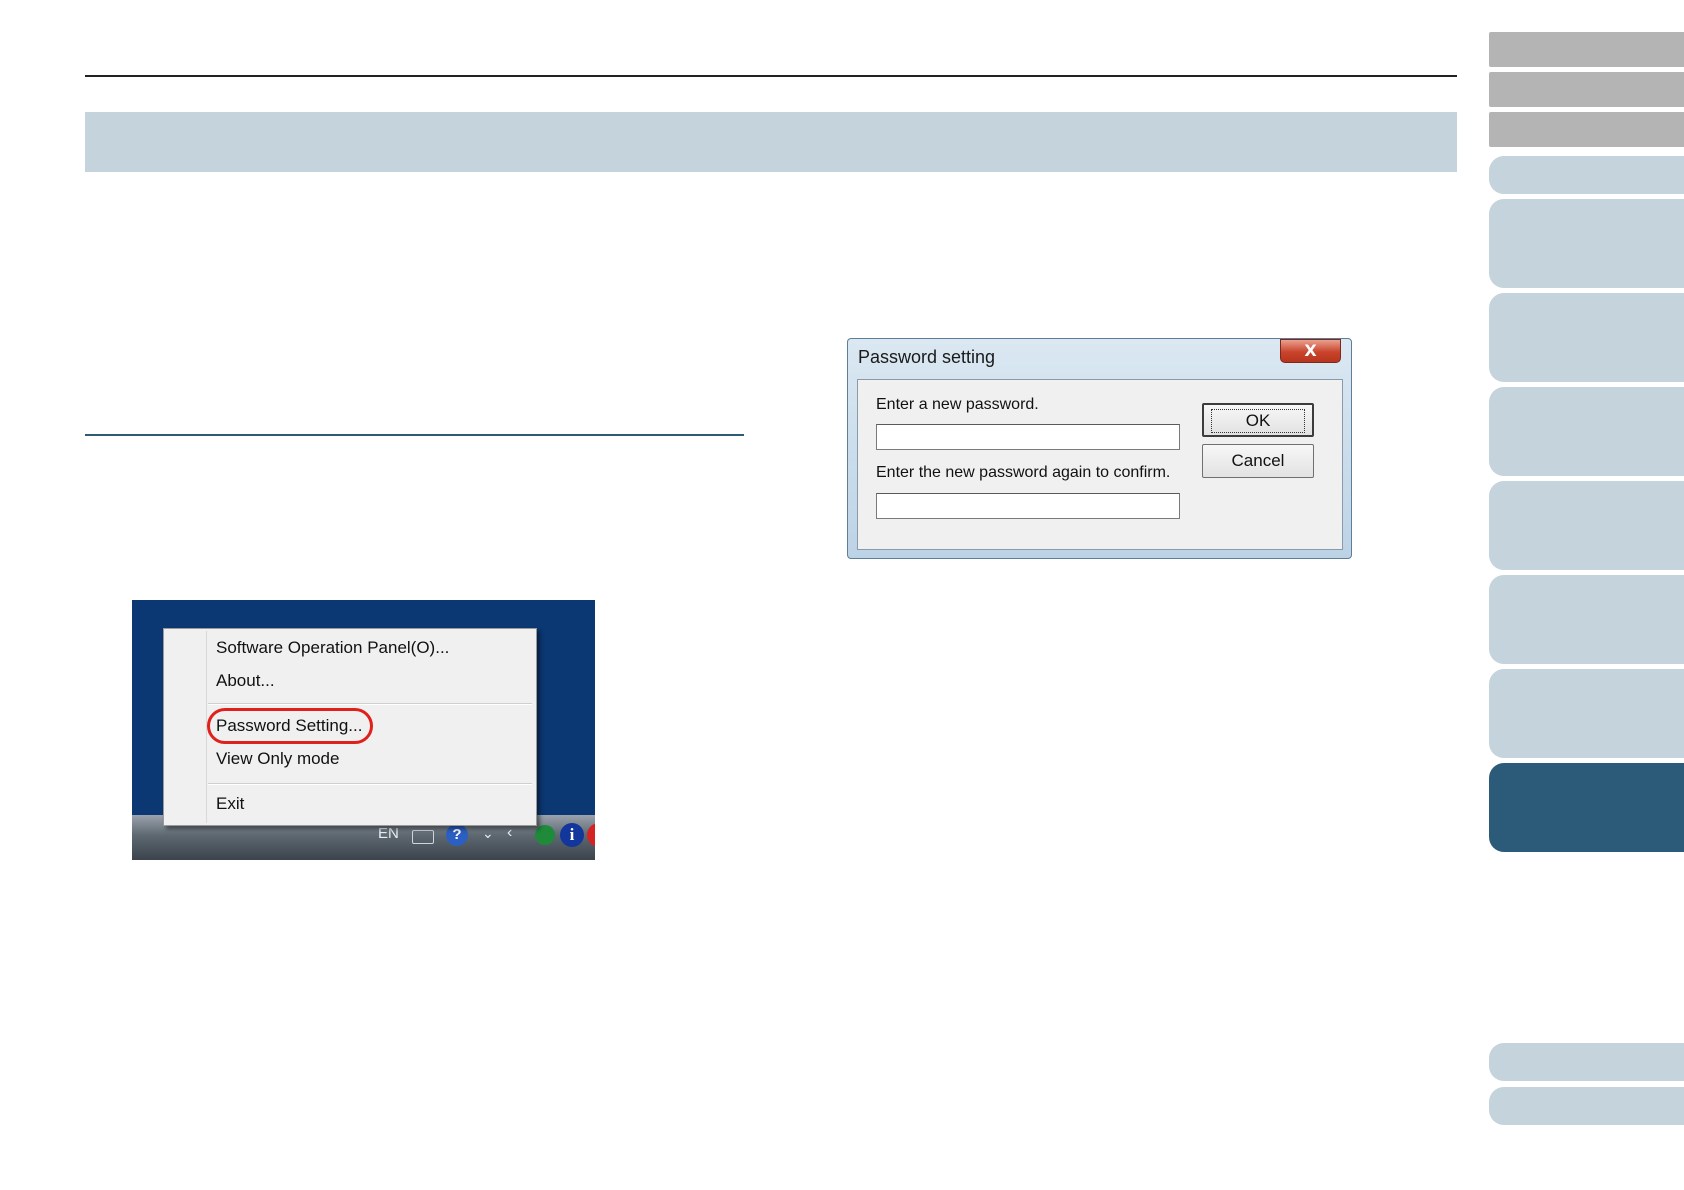 The width and height of the screenshot is (1684, 1190). Describe the element at coordinates (1028, 506) in the screenshot. I see `confirm-password-field` at that location.